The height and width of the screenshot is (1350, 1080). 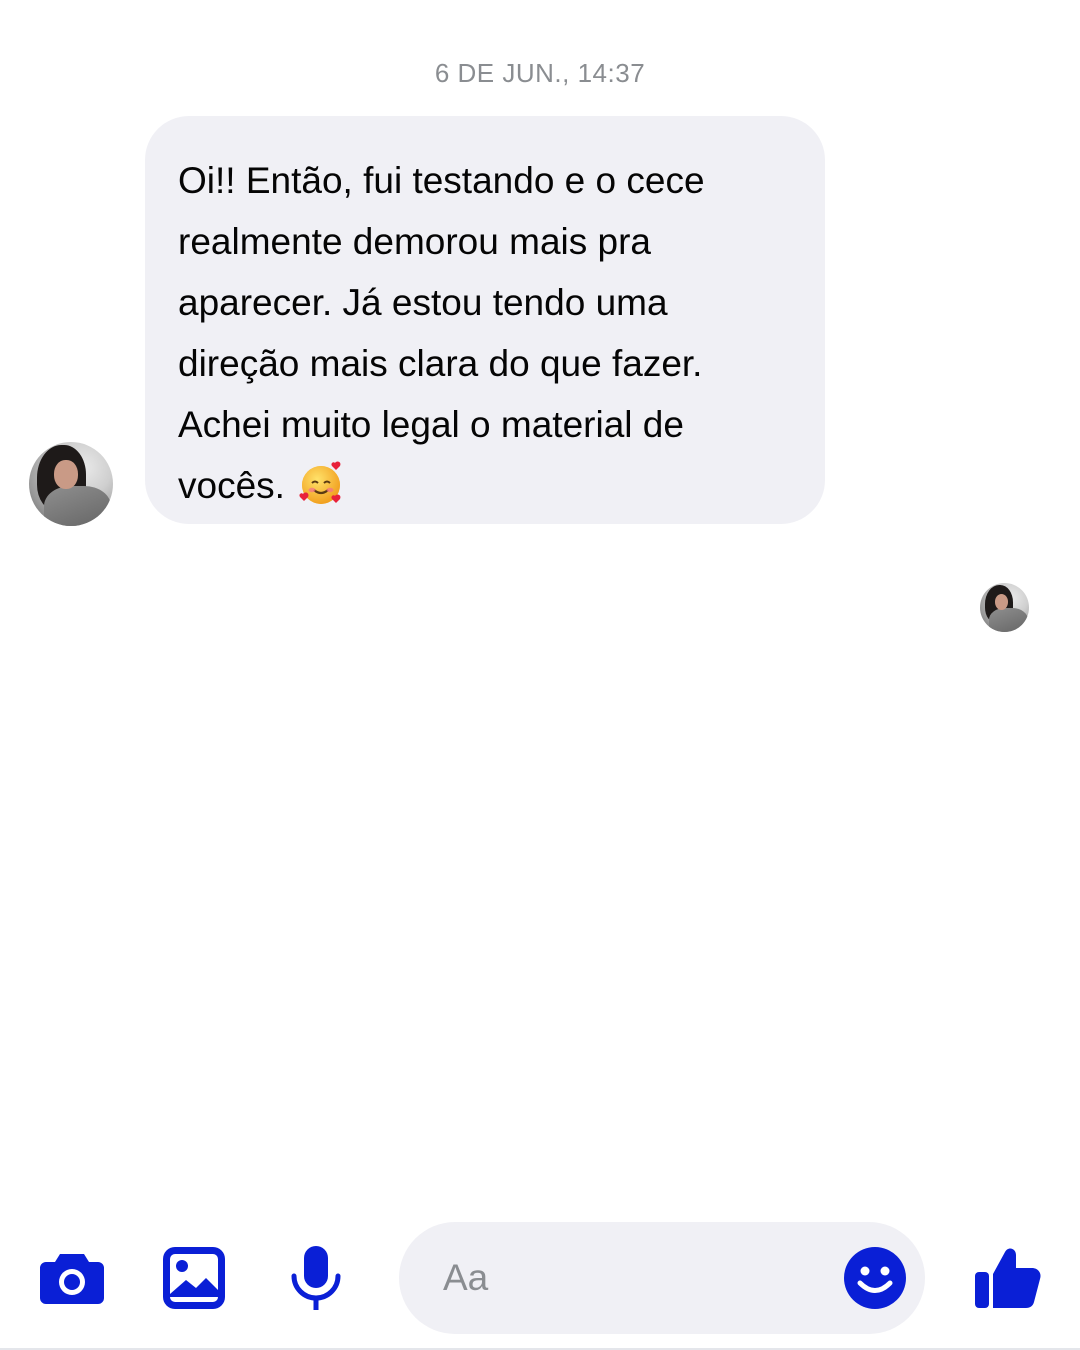 What do you see at coordinates (1004, 607) in the screenshot?
I see `seen-receipt-avatar` at bounding box center [1004, 607].